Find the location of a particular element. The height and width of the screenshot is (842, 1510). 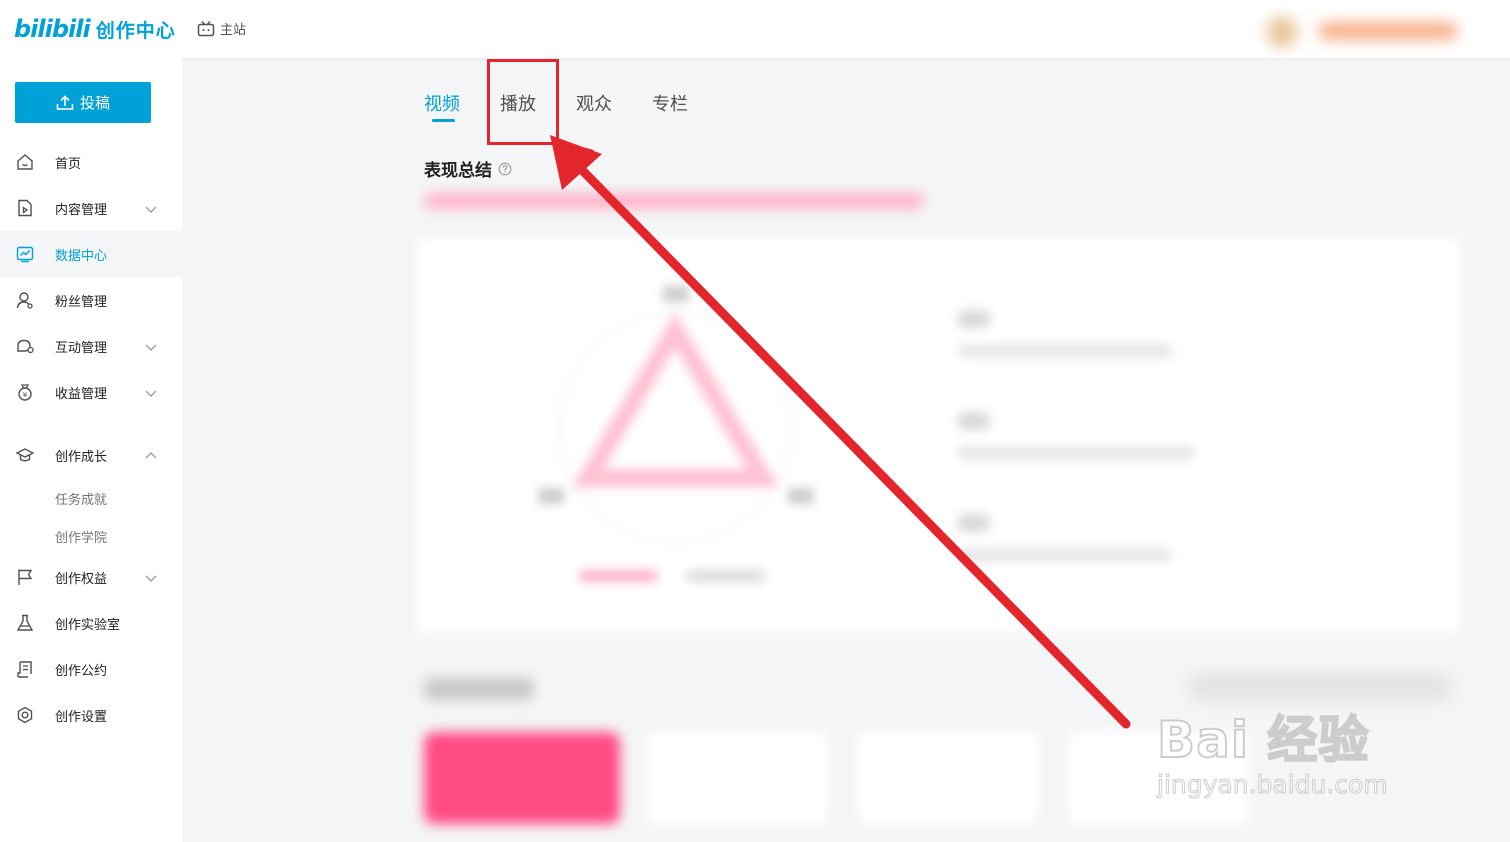

sidebar-item-label: 创作权益 is located at coordinates (81, 579).